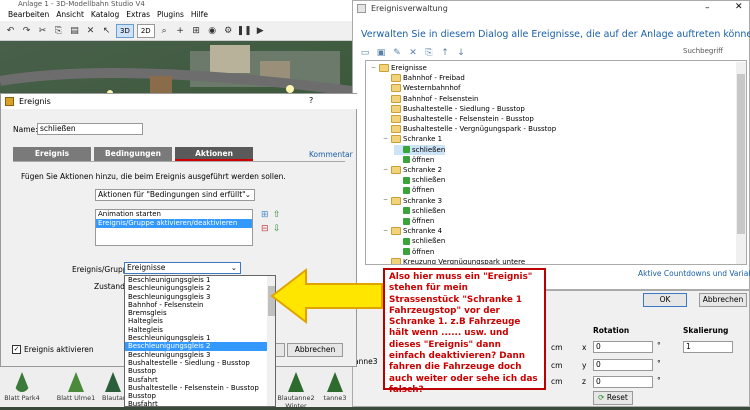 Image resolution: width=750 pixels, height=410 pixels. What do you see at coordinates (116, 387) in the screenshot?
I see `catalog-item: Blautann` at bounding box center [116, 387].